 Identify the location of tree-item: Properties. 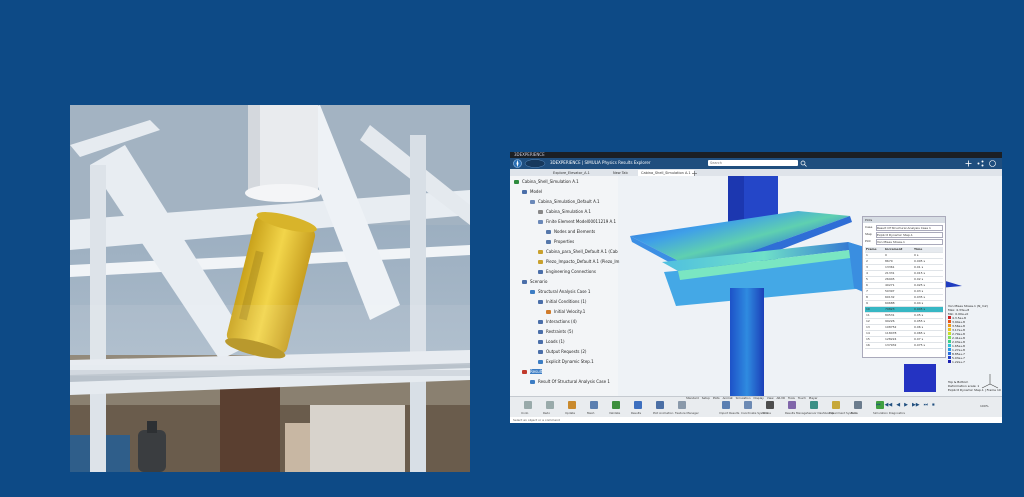
(560, 242).